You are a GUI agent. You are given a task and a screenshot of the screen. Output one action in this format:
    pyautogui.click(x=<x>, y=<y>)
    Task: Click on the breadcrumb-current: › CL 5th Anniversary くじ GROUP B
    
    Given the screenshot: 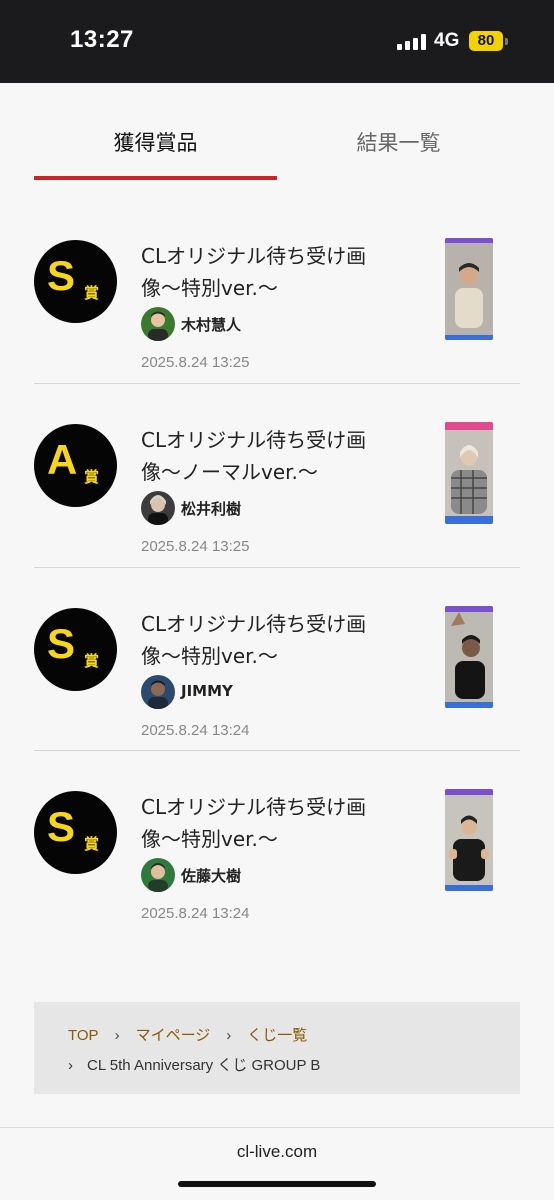 What is the action you would take?
    pyautogui.click(x=194, y=1064)
    